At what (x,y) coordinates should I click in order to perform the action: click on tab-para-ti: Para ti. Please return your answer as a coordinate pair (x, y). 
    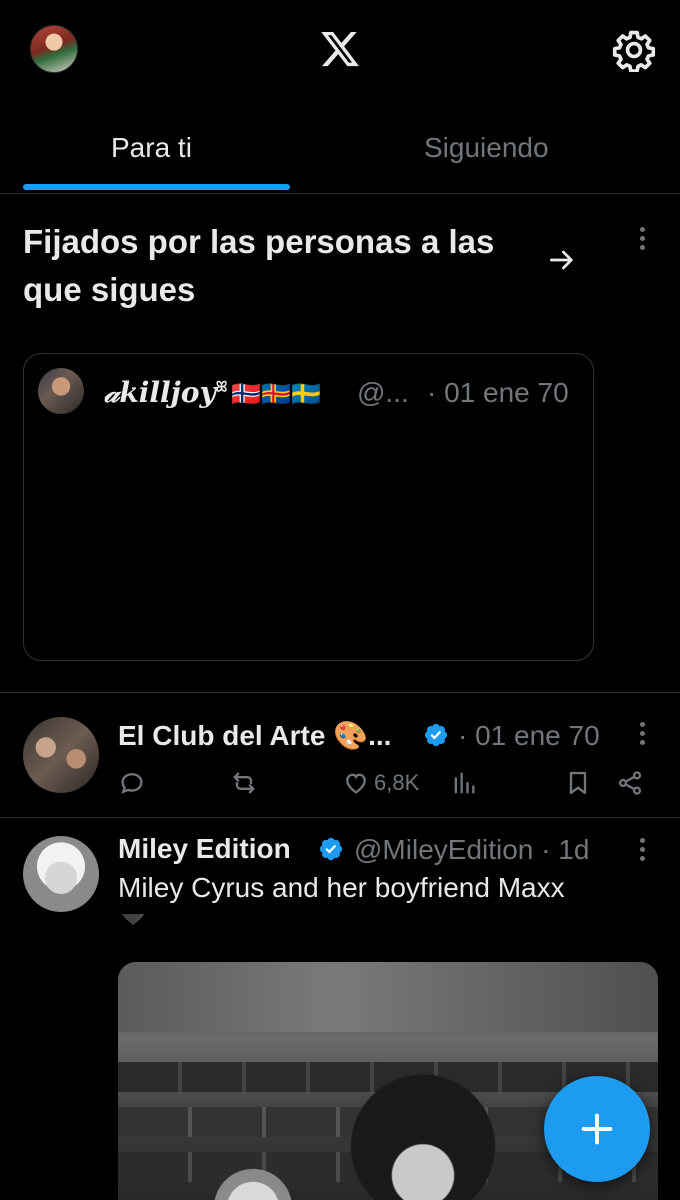
    Looking at the image, I should click on (151, 148).